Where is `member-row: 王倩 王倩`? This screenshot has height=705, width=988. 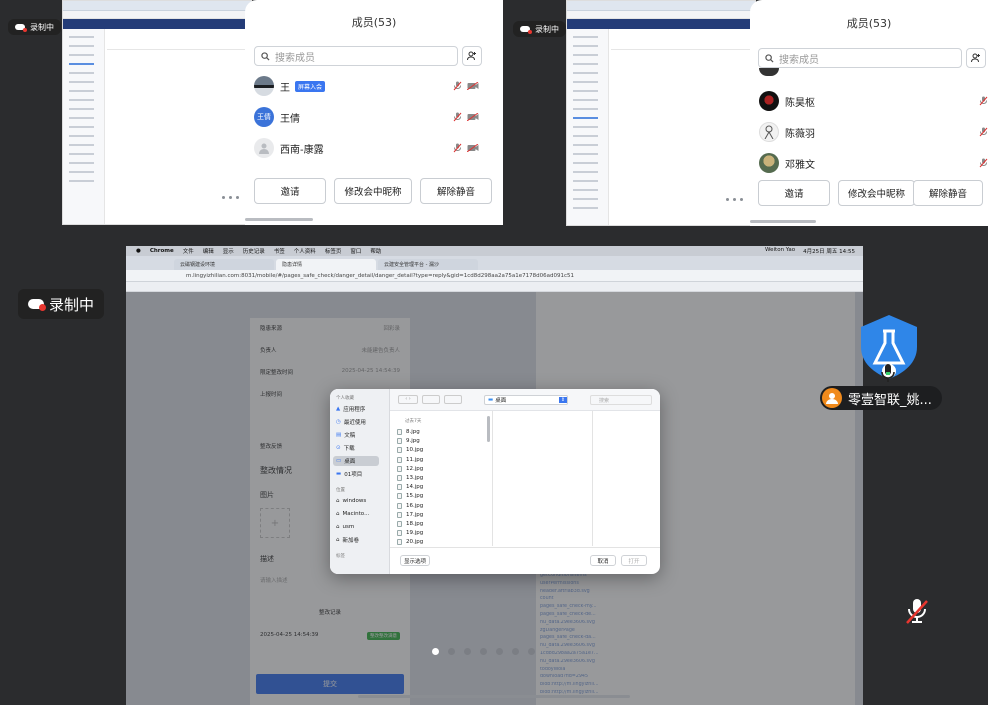 member-row: 王倩 王倩 is located at coordinates (366, 117).